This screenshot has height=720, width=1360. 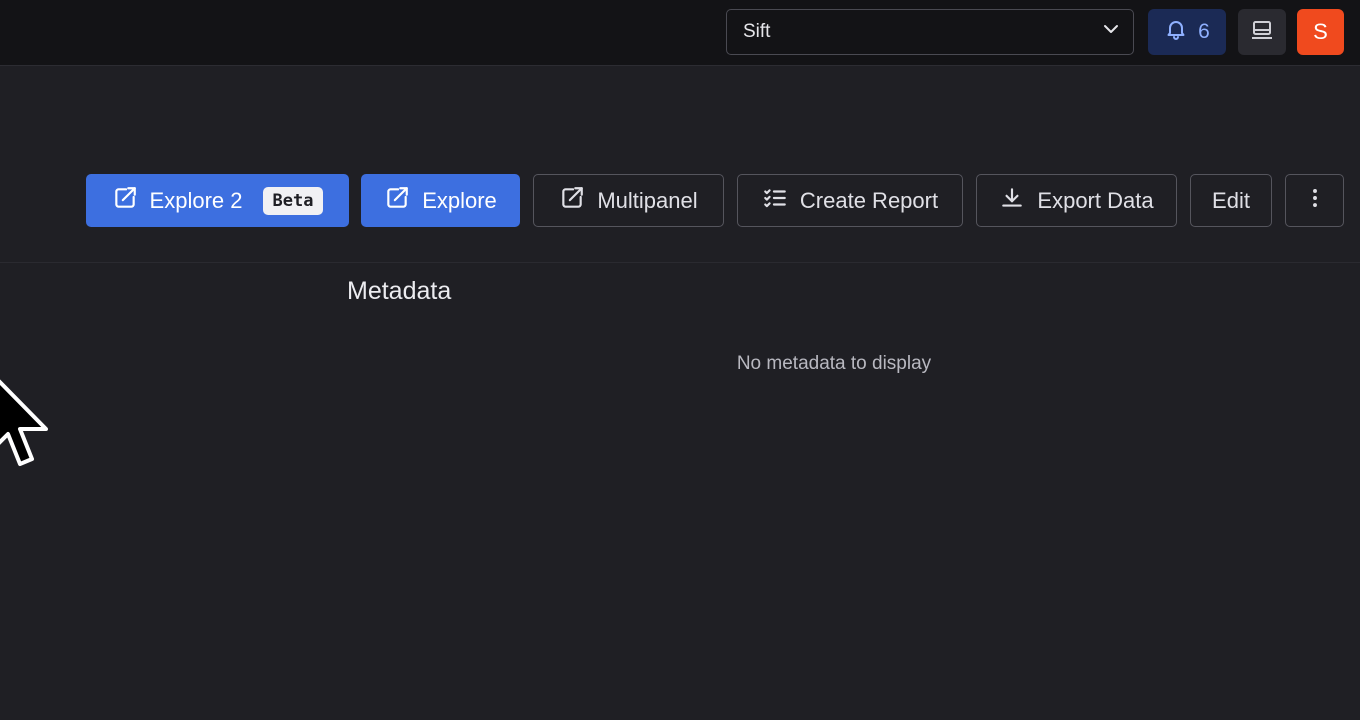 I want to click on explore-button: Explore, so click(x=440, y=200).